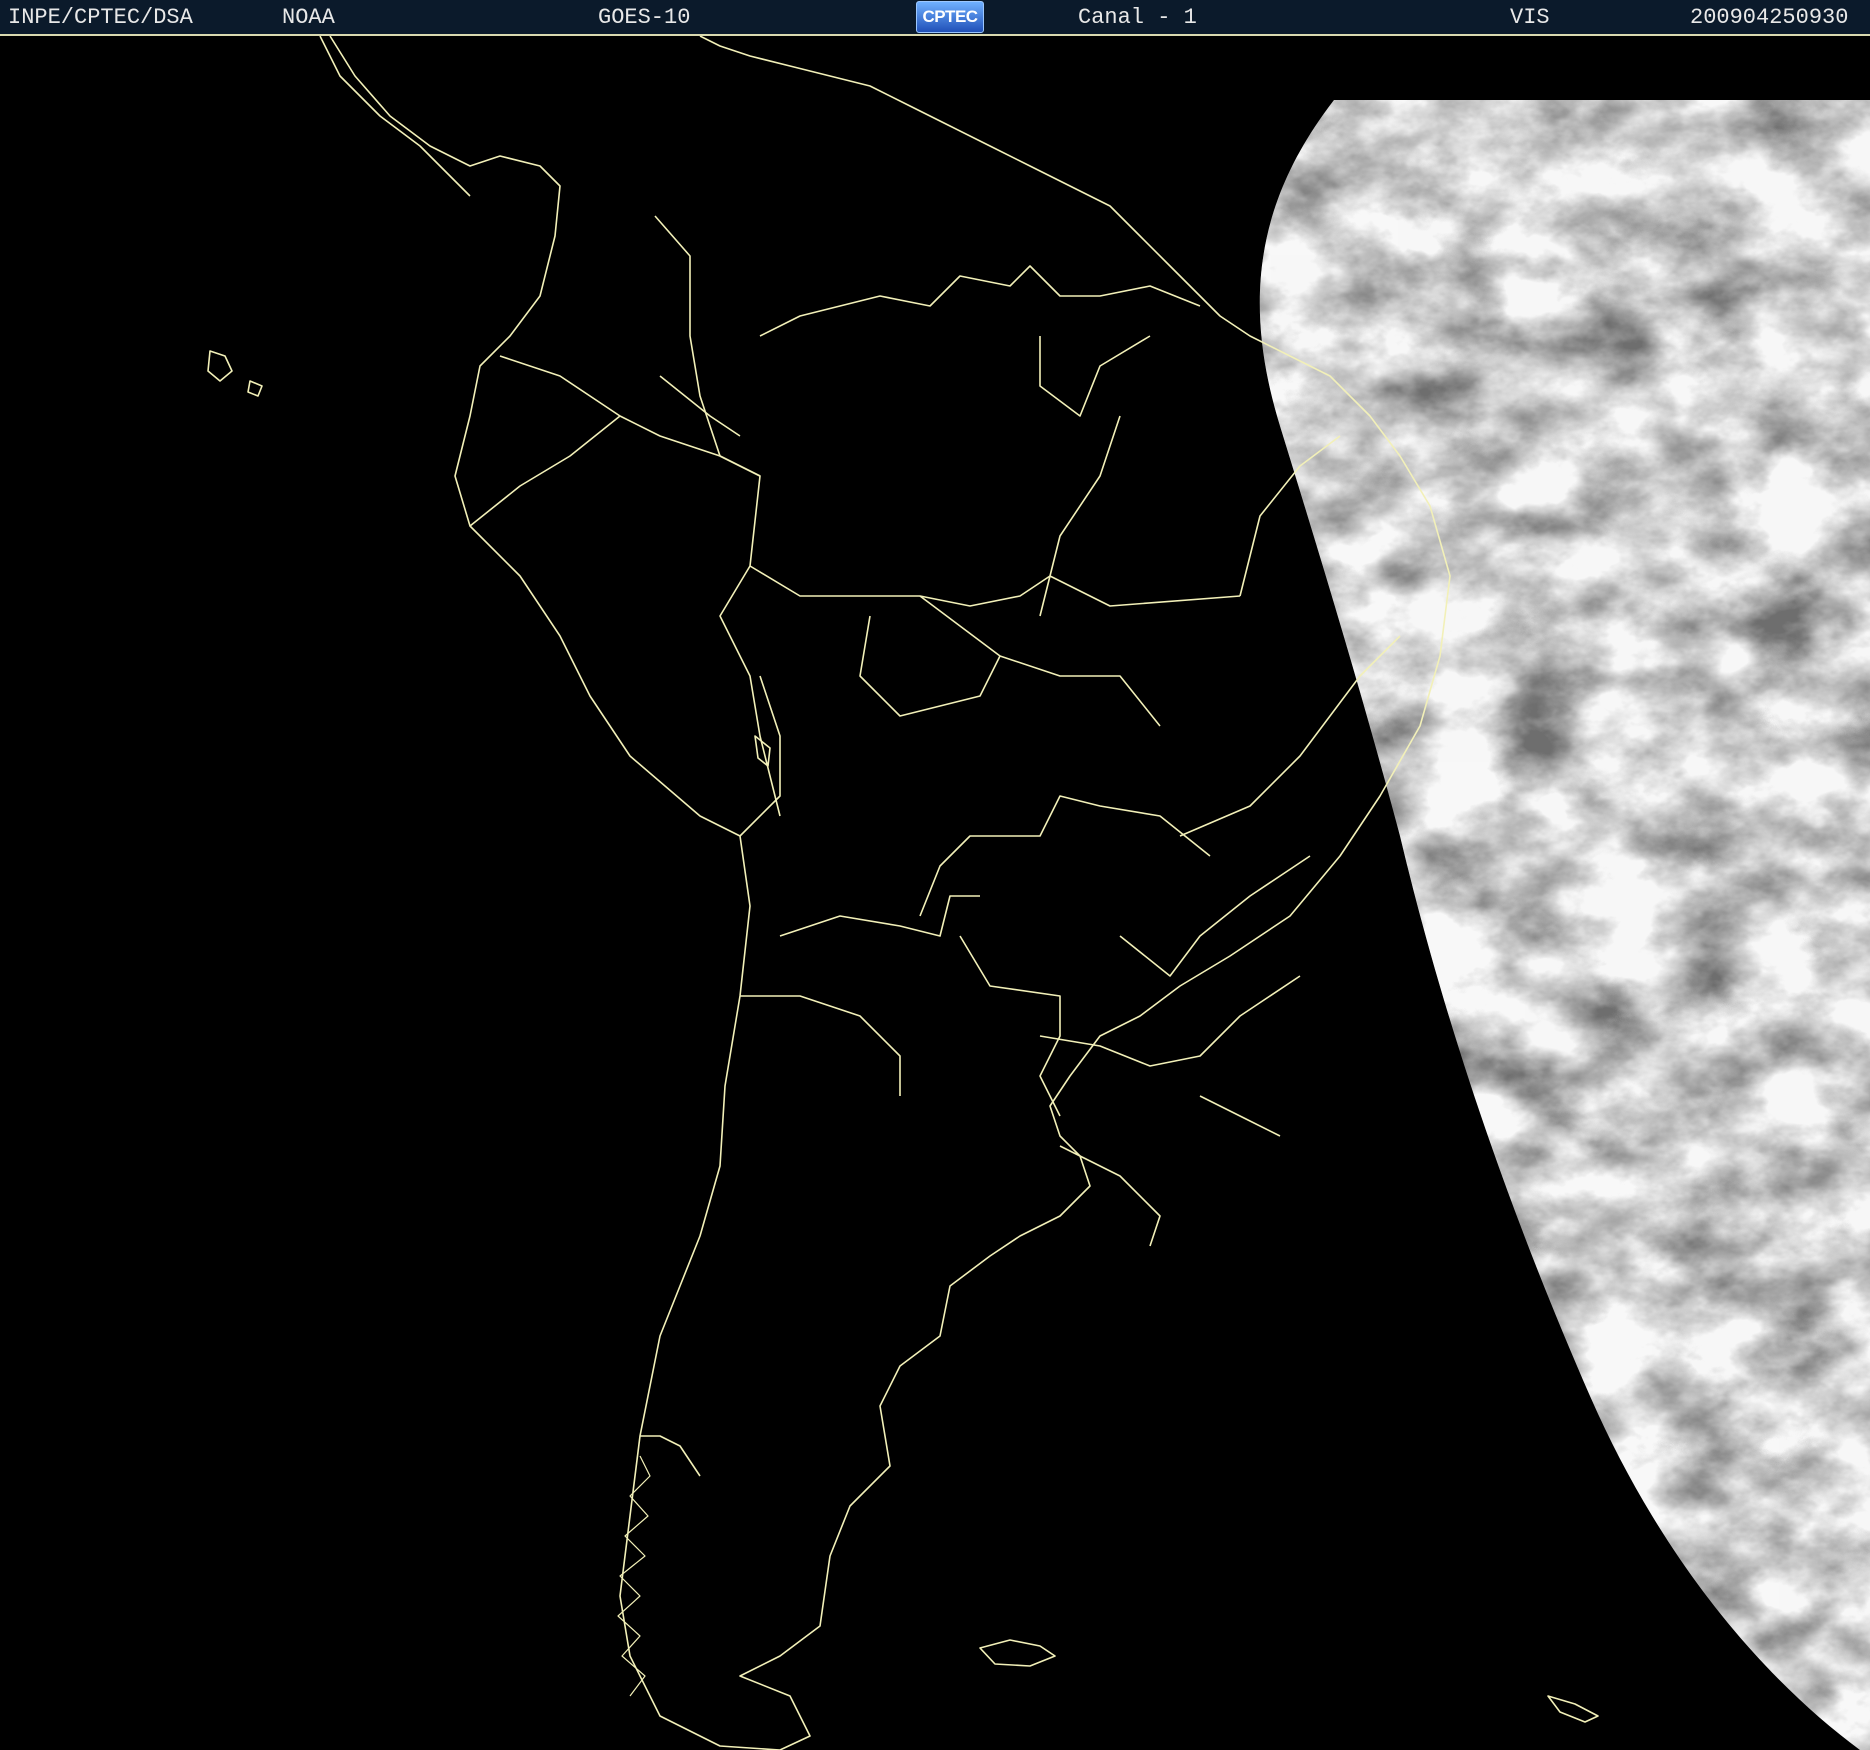 The image size is (1870, 1750). What do you see at coordinates (1137, 17) in the screenshot?
I see `channel-label: Canal - 1` at bounding box center [1137, 17].